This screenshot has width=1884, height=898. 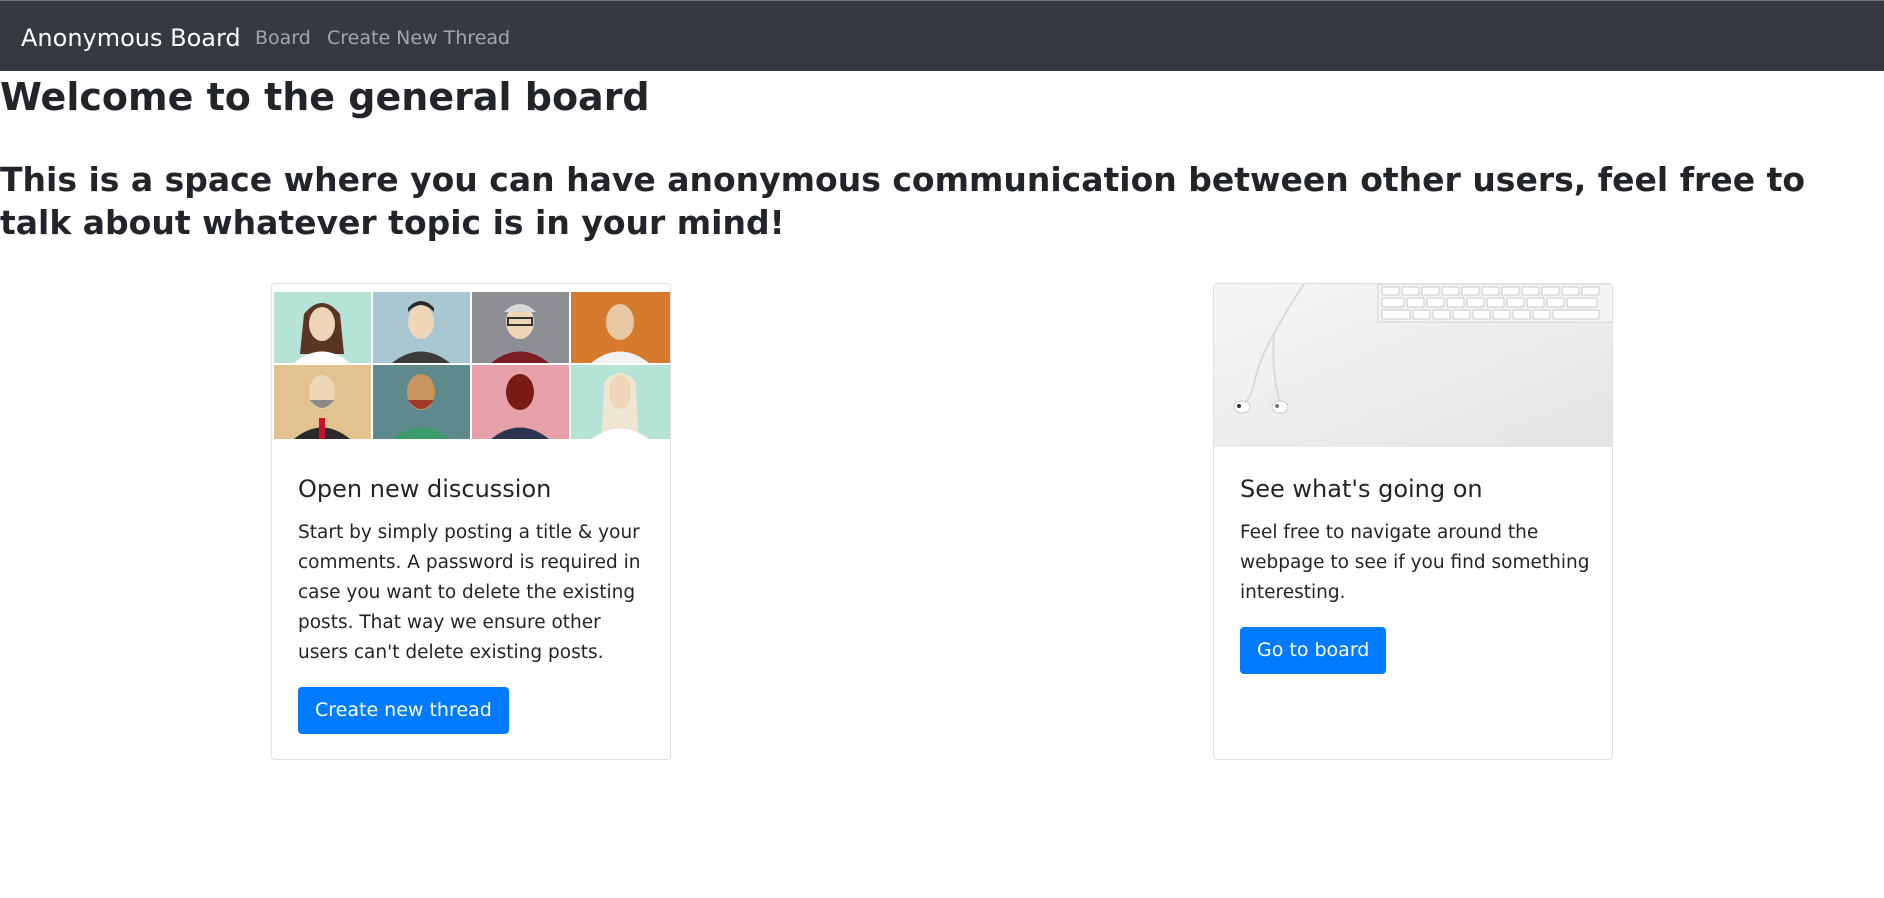 I want to click on brand-link: Anonymous Board, so click(x=131, y=38).